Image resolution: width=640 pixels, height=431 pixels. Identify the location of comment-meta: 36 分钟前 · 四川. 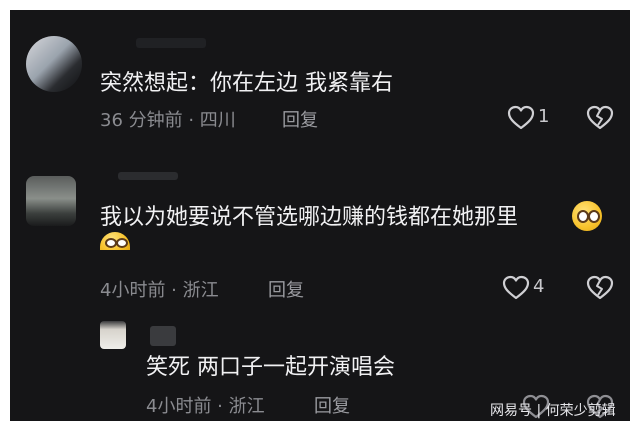
(168, 120).